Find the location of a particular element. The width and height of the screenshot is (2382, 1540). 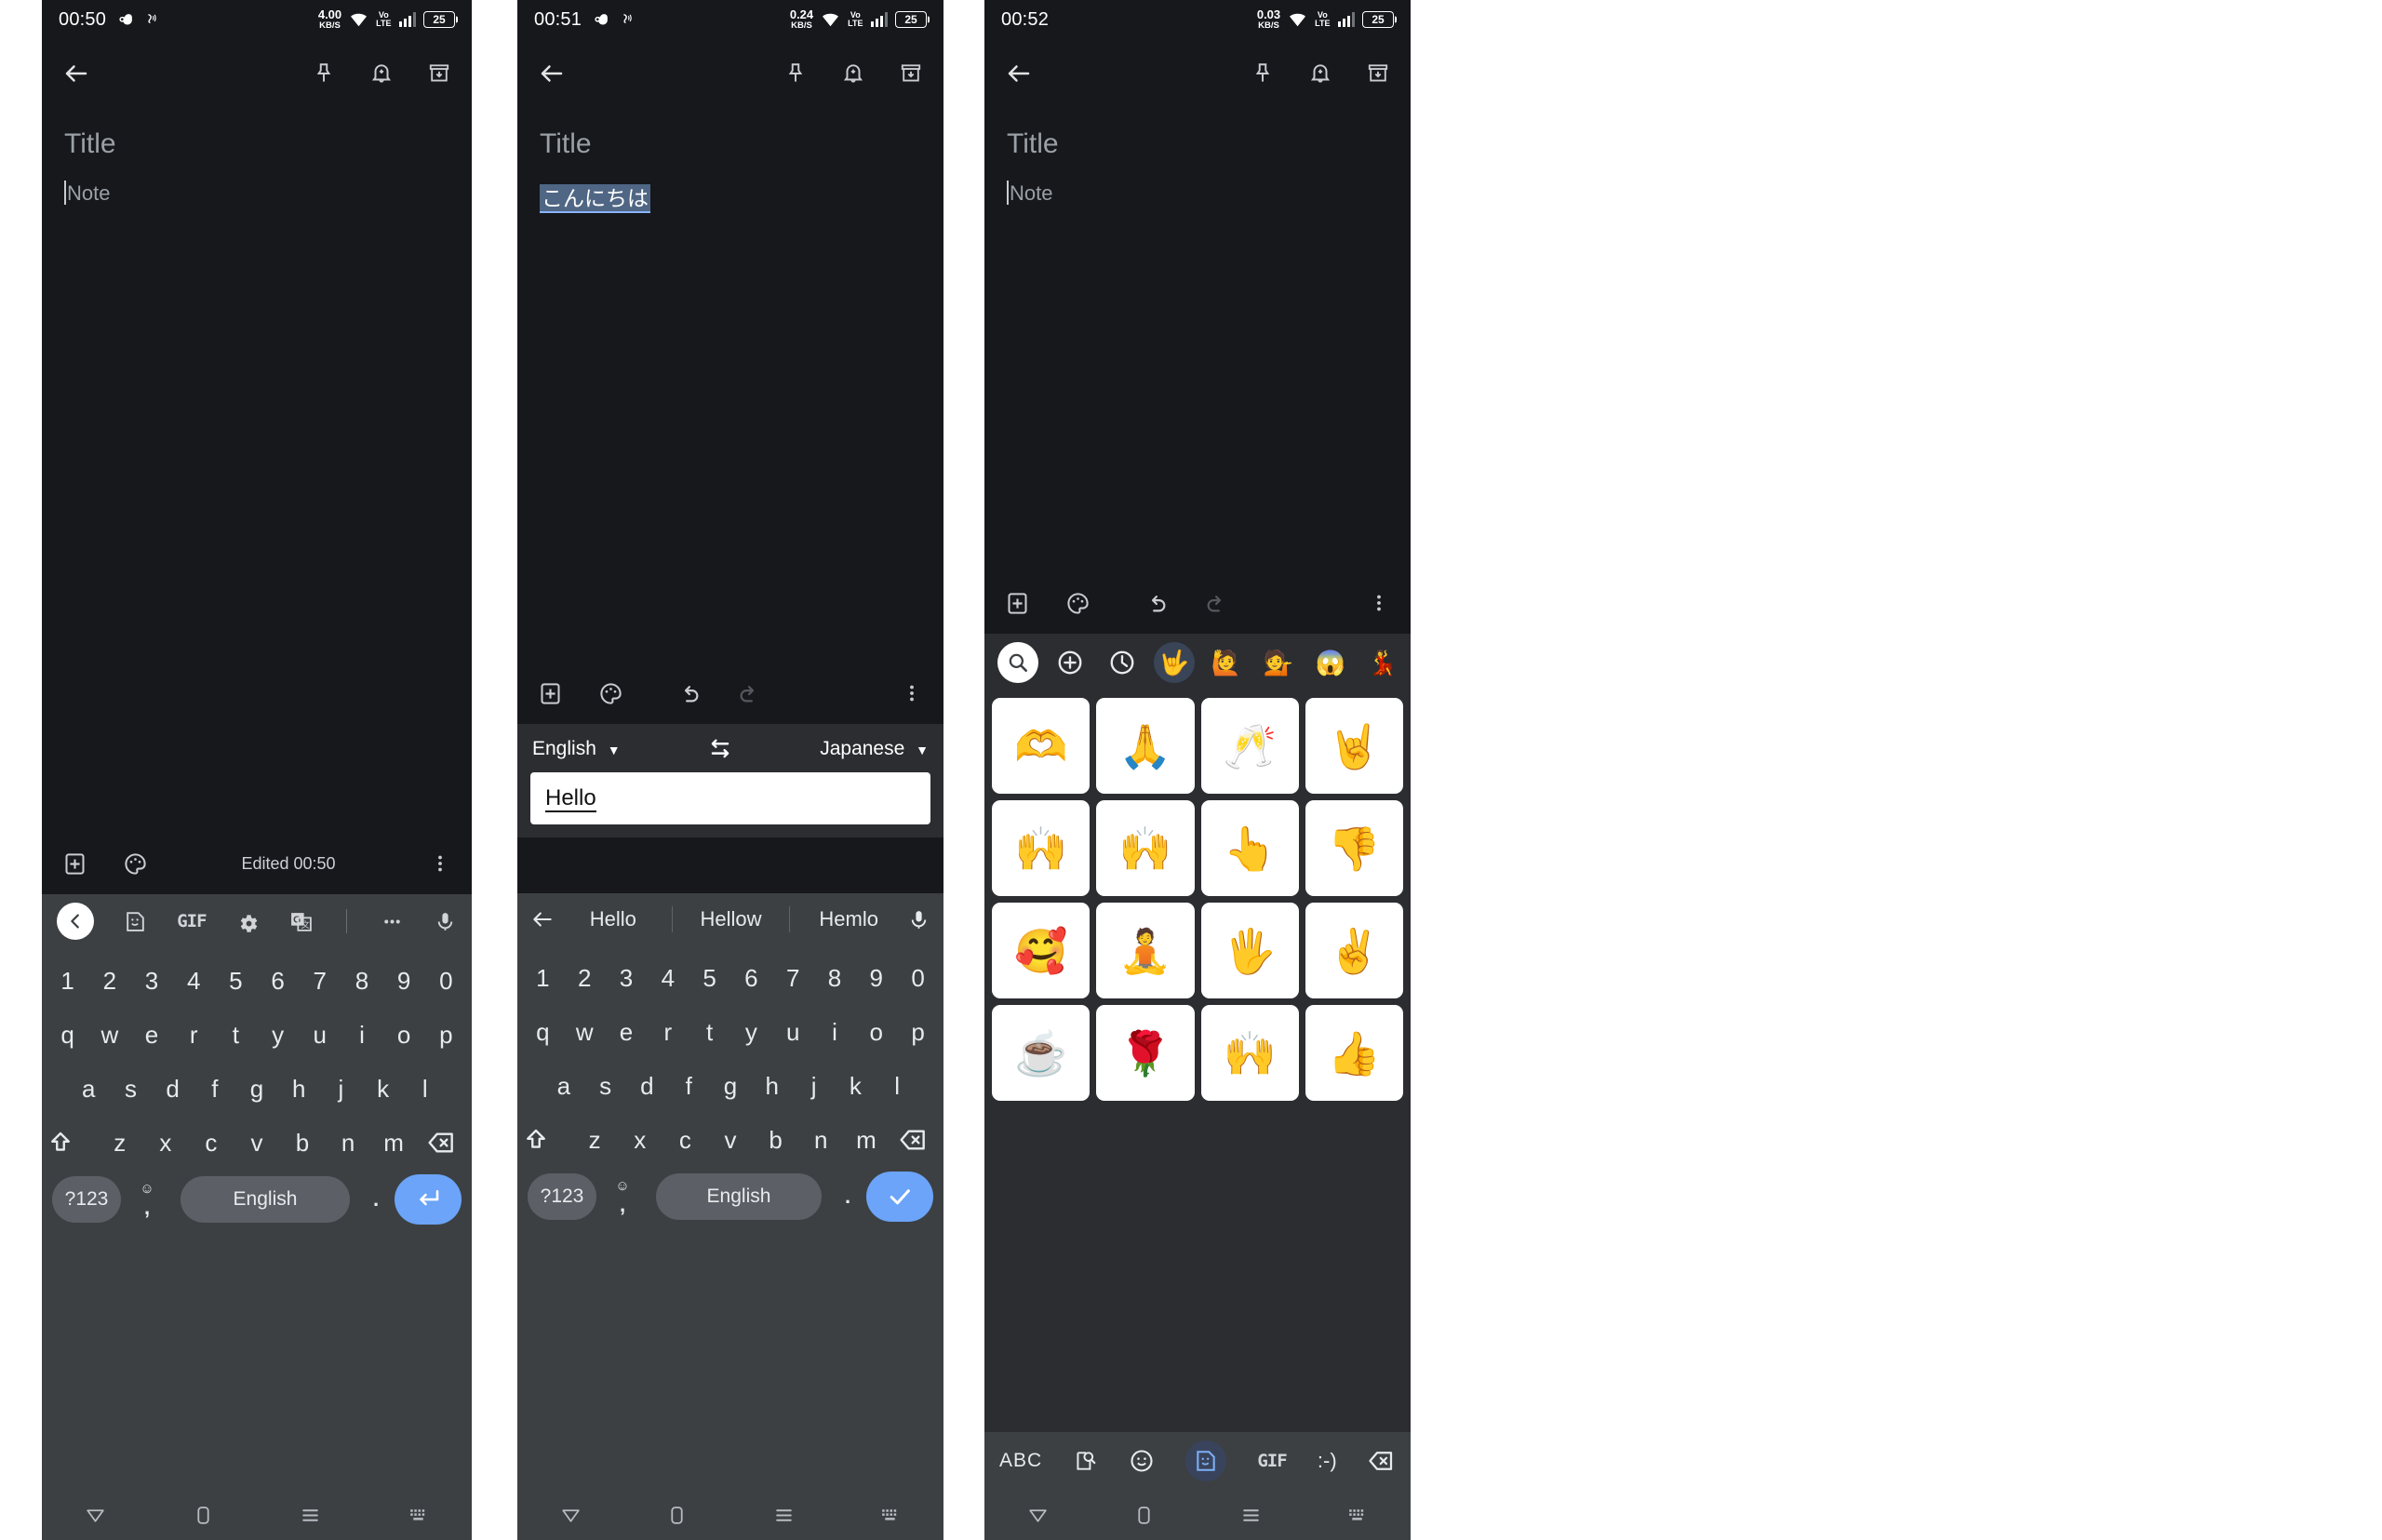

selected-text: こんにちは is located at coordinates (595, 198).